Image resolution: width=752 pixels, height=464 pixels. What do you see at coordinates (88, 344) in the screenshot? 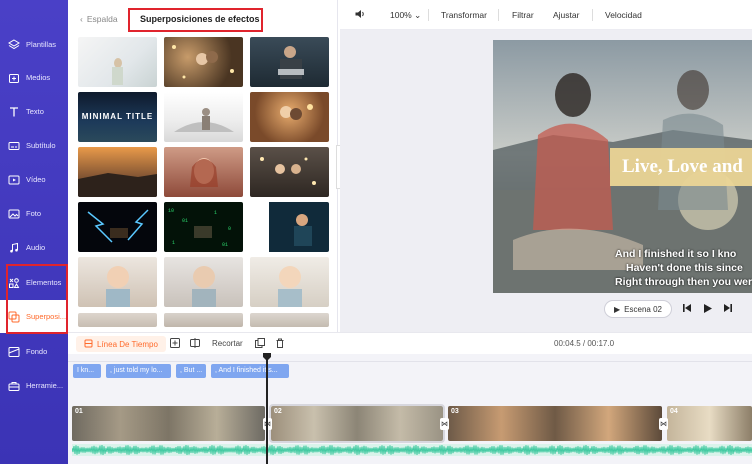
I see `timeline-icon` at bounding box center [88, 344].